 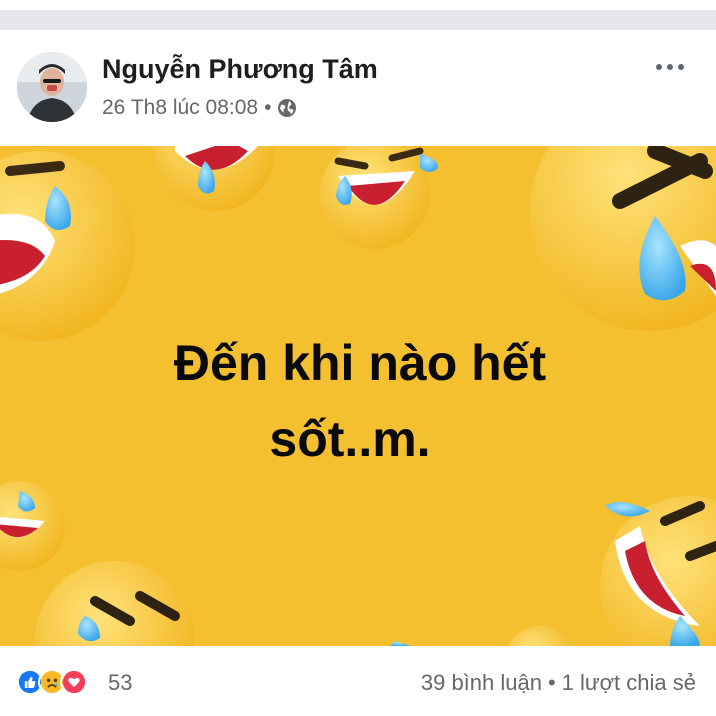 What do you see at coordinates (287, 108) in the screenshot?
I see `globe-icon` at bounding box center [287, 108].